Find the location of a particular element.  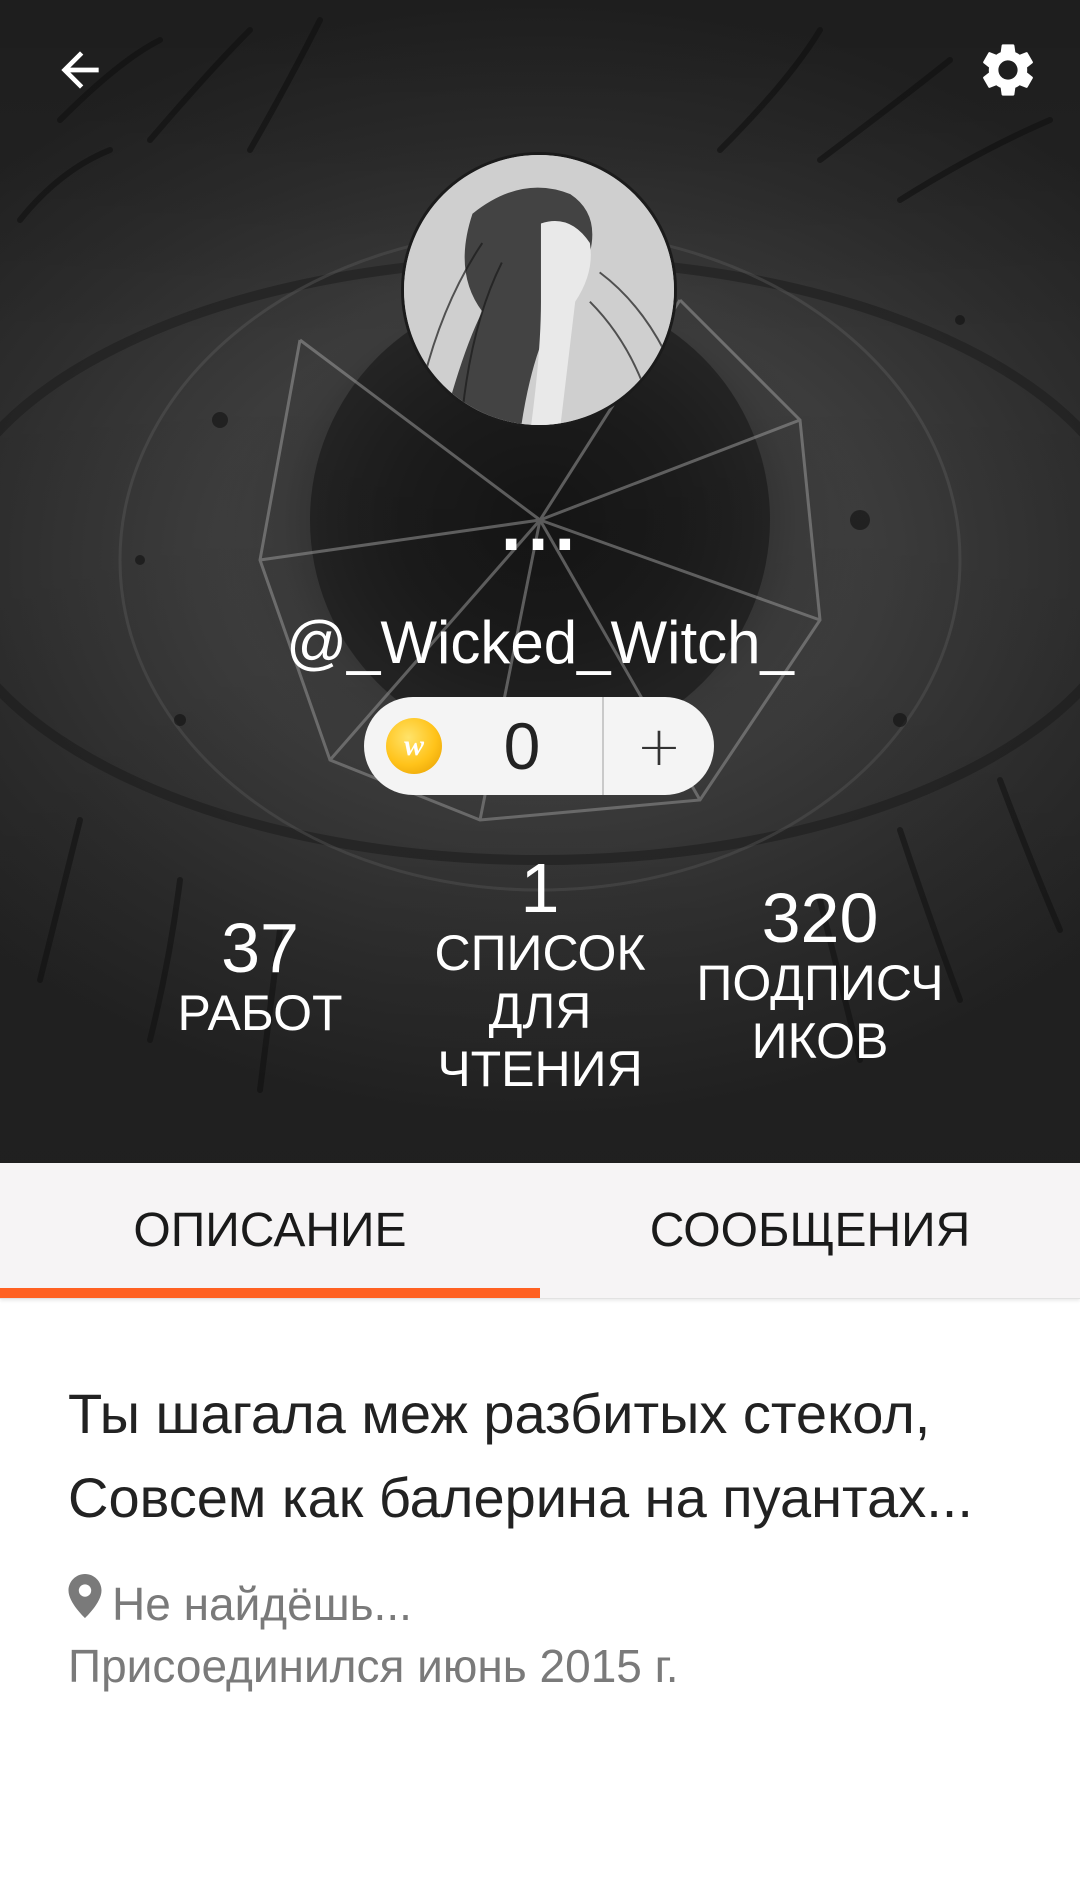

wattpad-coin-icon: w is located at coordinates (414, 746).